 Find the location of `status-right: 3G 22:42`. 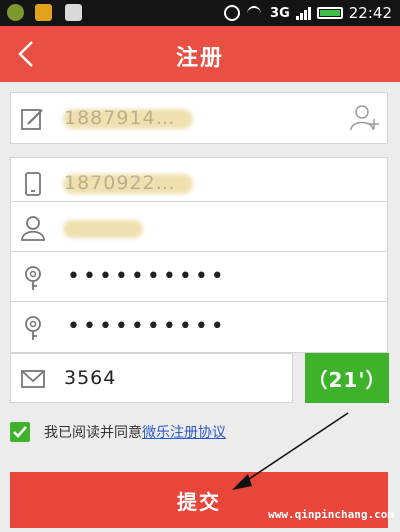

status-right: 3G 22:42 is located at coordinates (308, 13).